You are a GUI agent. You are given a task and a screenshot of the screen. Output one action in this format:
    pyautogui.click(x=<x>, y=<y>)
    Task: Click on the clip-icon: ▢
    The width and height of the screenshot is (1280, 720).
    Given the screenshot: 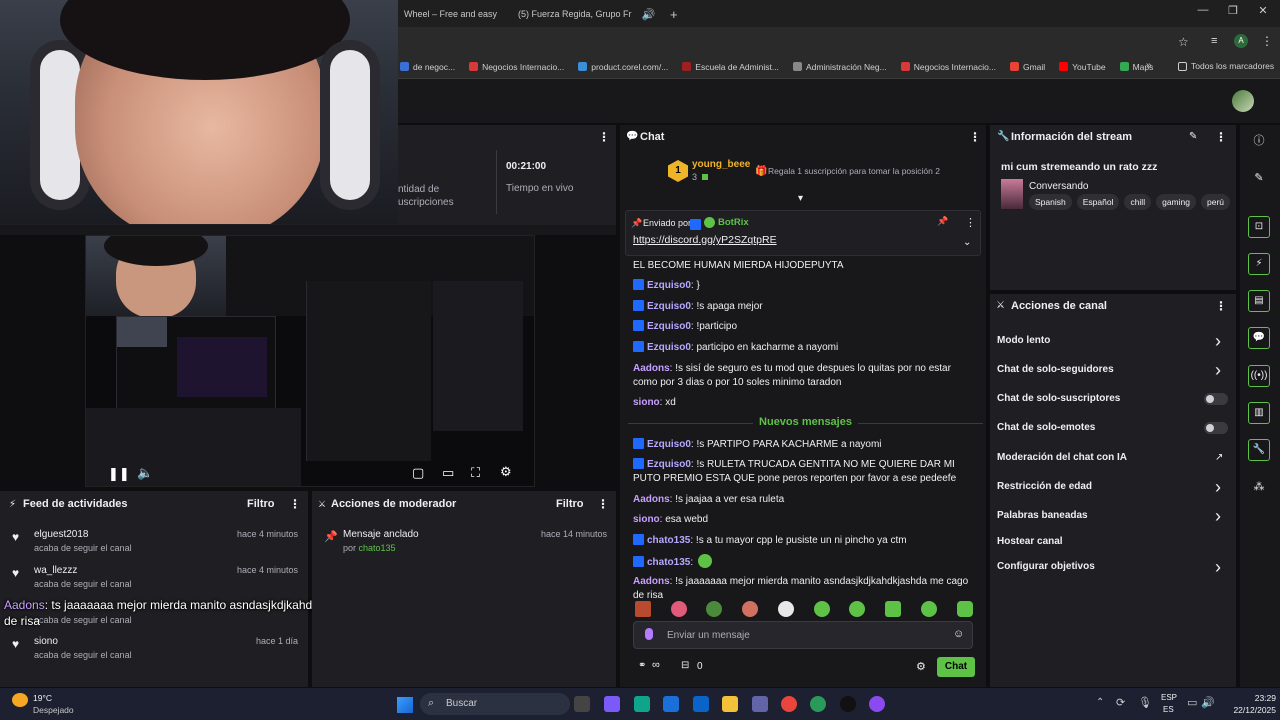 What is the action you would take?
    pyautogui.click(x=418, y=473)
    